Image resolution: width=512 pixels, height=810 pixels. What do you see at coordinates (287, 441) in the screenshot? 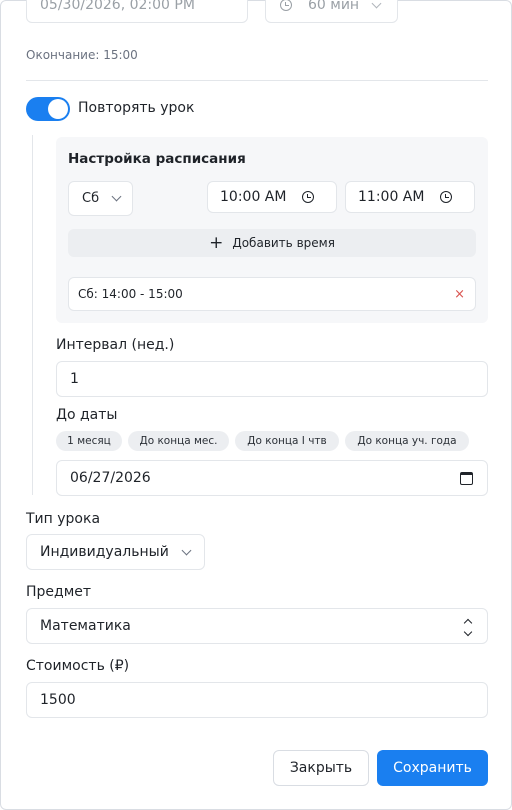
I see `preset-end-of-quarter: До конца I чтв` at bounding box center [287, 441].